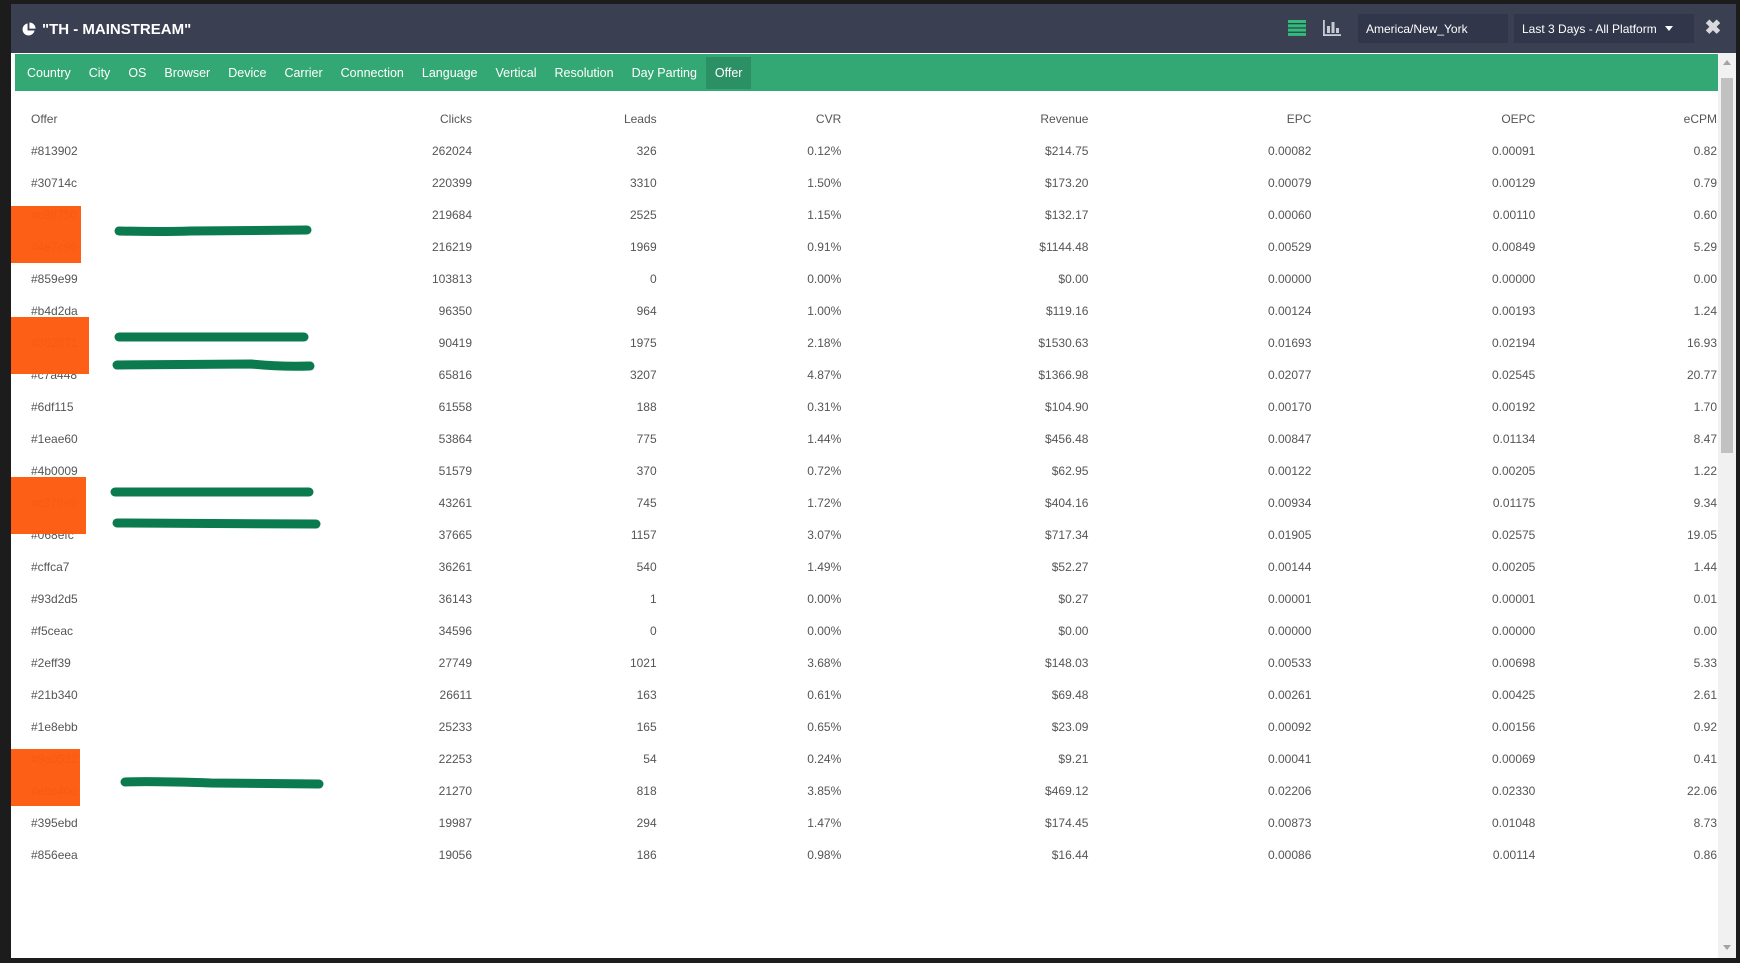 This screenshot has width=1740, height=963. I want to click on redaction-strokes, so click(217, 507).